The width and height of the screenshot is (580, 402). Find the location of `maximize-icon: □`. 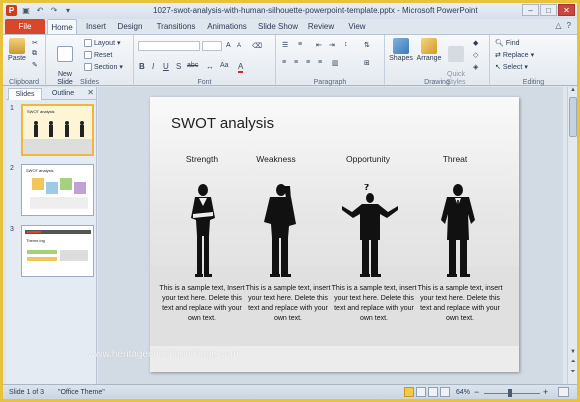

maximize-icon: □ is located at coordinates (548, 10).